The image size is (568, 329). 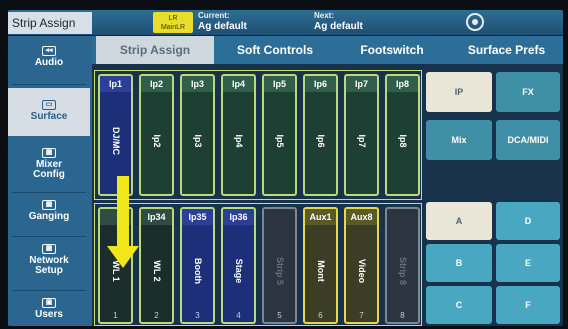 I want to click on strip-7: Aux8 Video 7, so click(x=361, y=265).